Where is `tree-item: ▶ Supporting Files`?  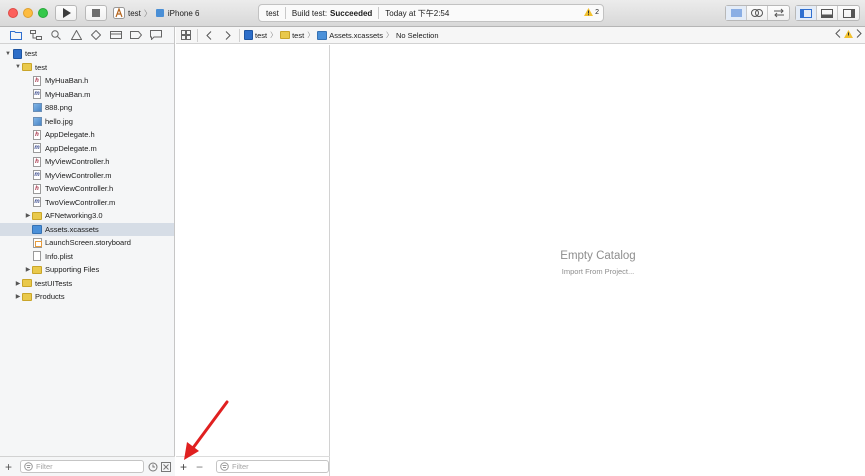 tree-item: ▶ Supporting Files is located at coordinates (87, 270).